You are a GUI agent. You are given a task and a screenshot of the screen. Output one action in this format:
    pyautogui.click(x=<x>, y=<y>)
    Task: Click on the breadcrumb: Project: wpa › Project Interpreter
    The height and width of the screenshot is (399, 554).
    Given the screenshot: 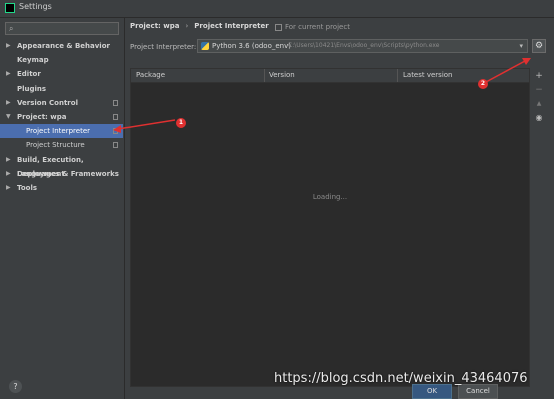 What is the action you would take?
    pyautogui.click(x=199, y=26)
    